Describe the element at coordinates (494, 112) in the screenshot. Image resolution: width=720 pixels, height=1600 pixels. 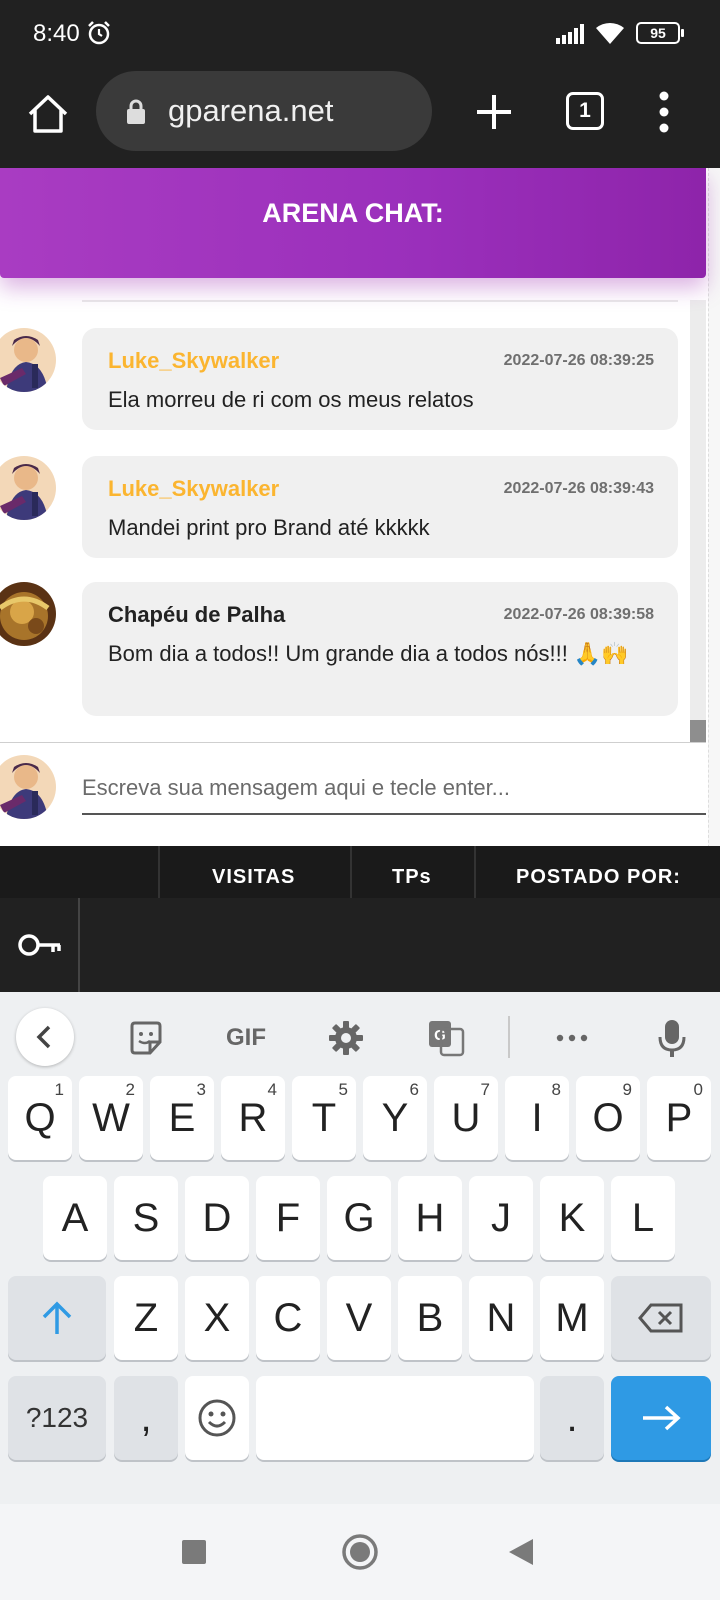
I see `plus-icon` at that location.